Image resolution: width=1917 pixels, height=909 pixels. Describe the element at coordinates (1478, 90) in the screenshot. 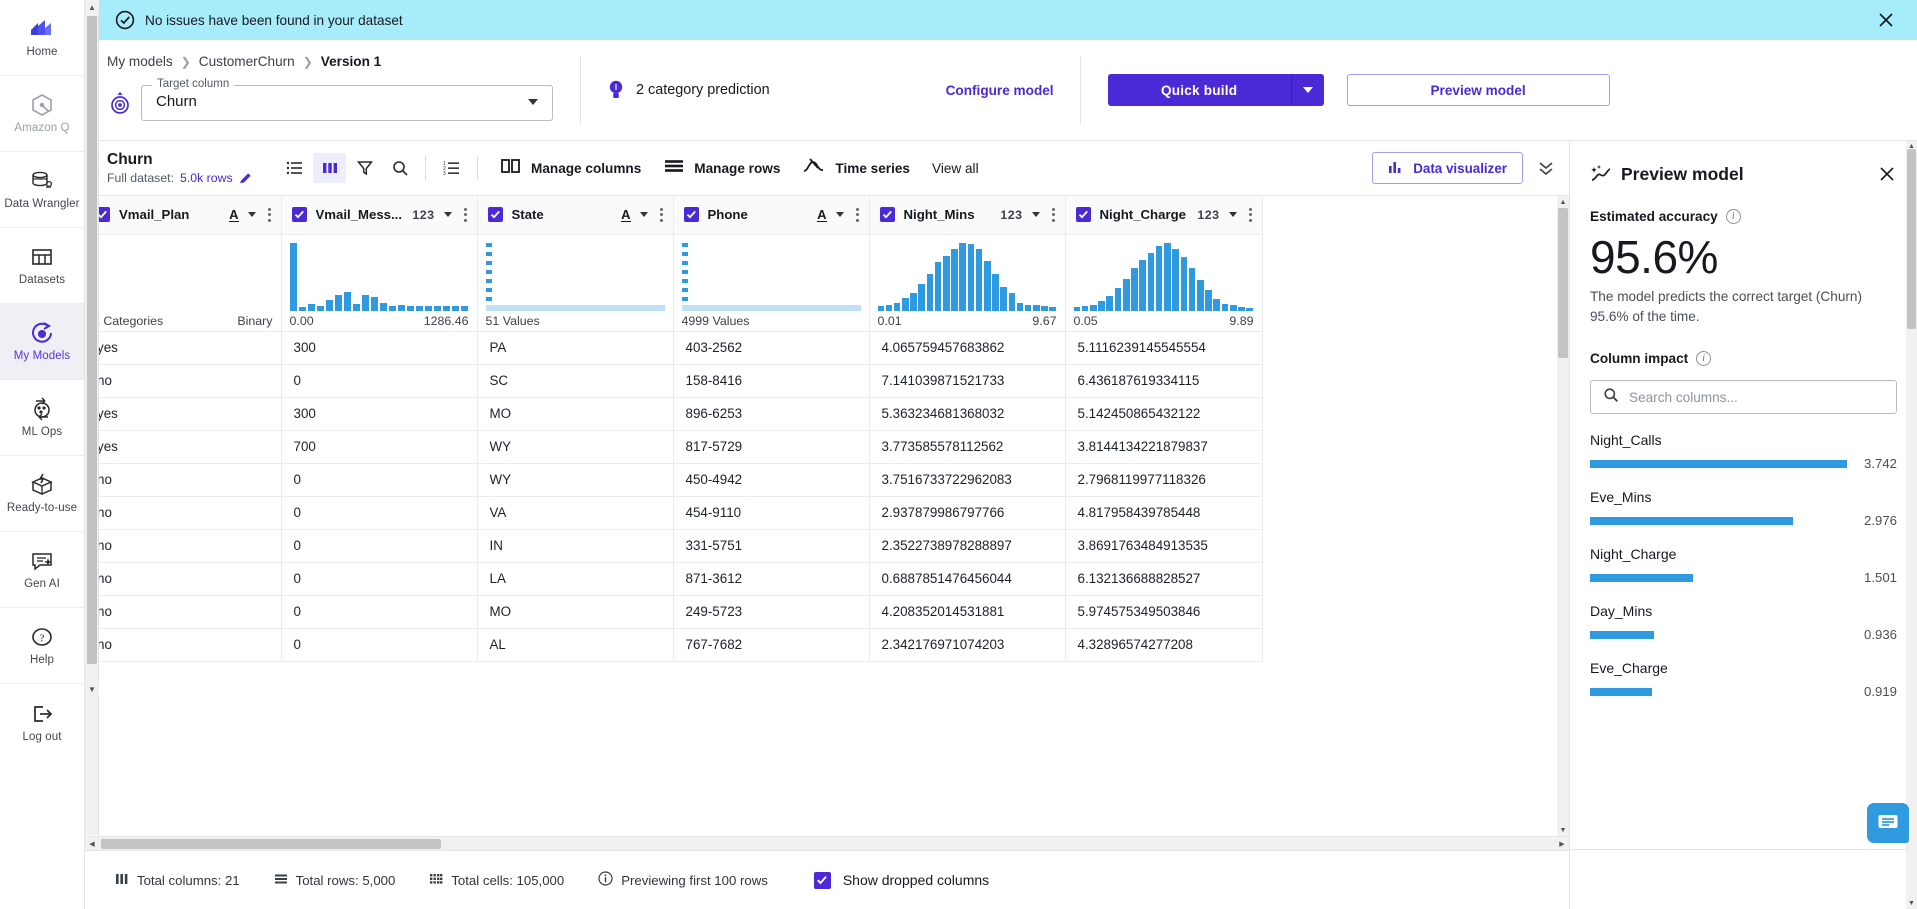

I see `preview-model-button: Preview model` at that location.